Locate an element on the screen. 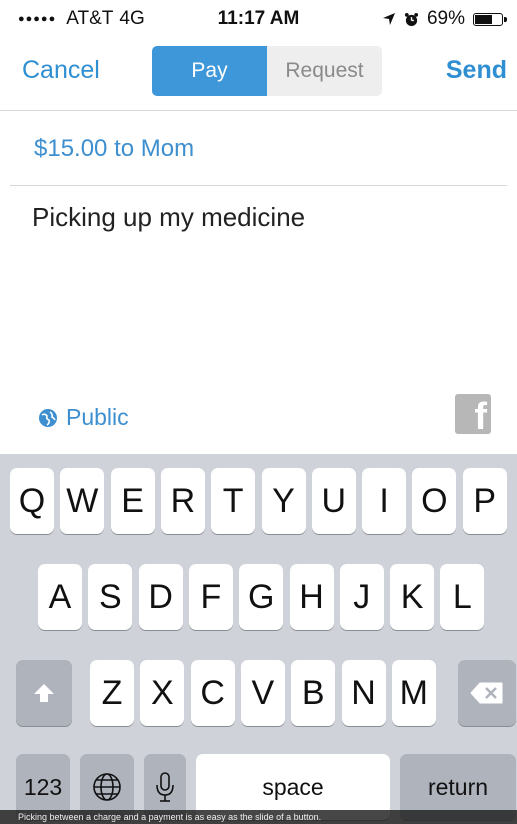  key-i: I is located at coordinates (384, 501).